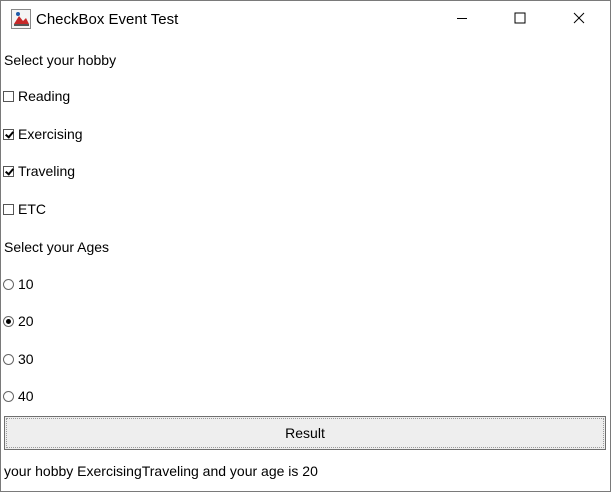 The image size is (611, 492). I want to click on radio-label: 20, so click(26, 321).